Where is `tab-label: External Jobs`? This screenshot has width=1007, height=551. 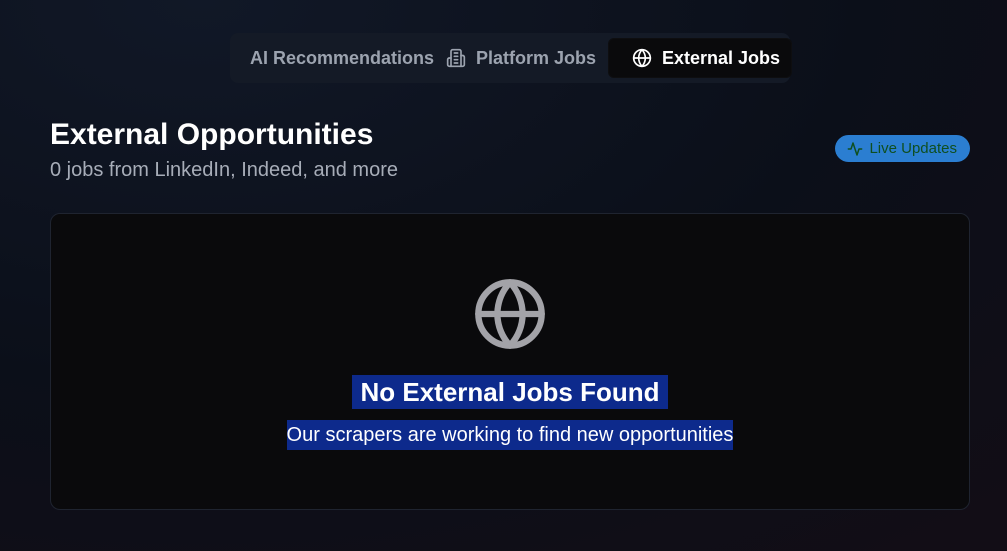
tab-label: External Jobs is located at coordinates (721, 57).